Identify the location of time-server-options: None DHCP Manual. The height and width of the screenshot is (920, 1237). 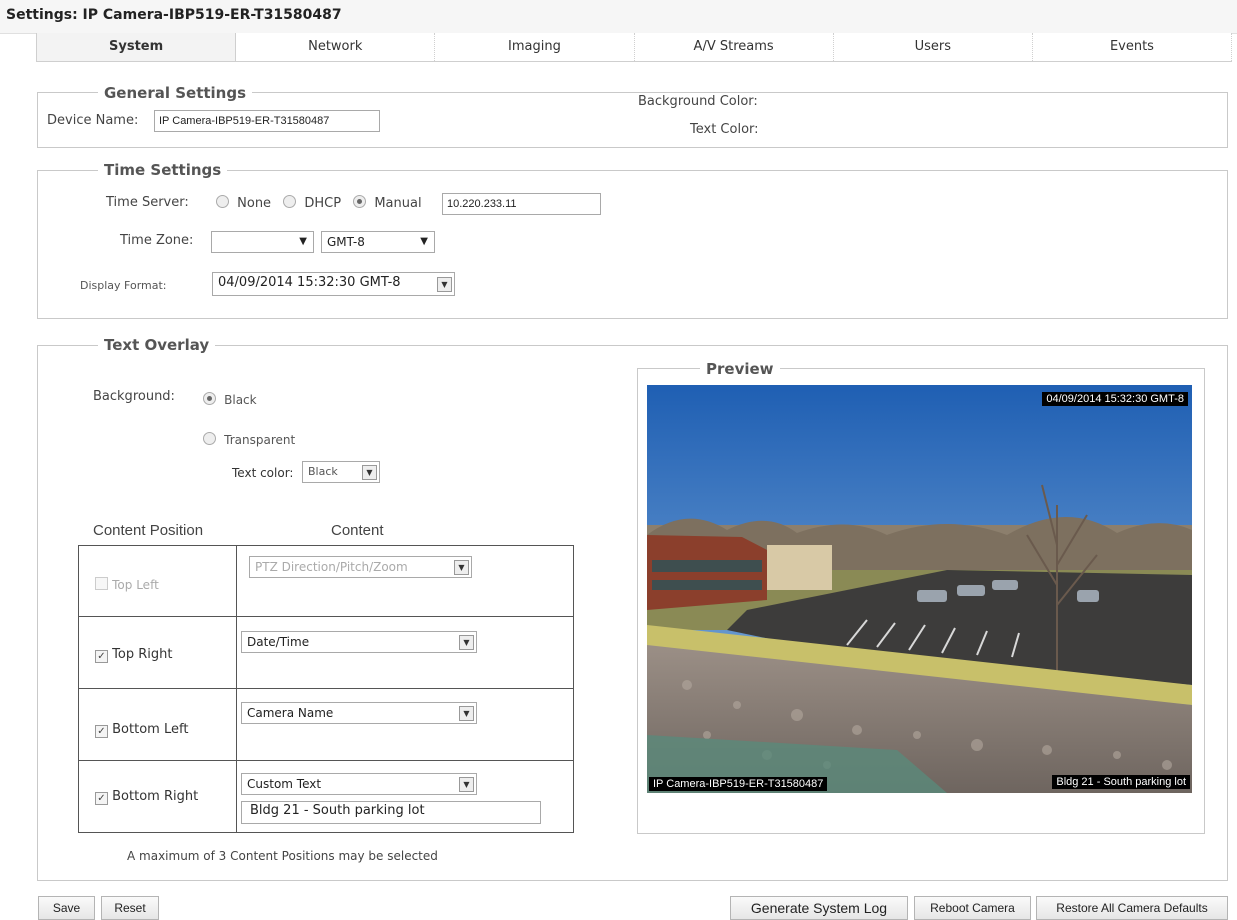
(319, 203).